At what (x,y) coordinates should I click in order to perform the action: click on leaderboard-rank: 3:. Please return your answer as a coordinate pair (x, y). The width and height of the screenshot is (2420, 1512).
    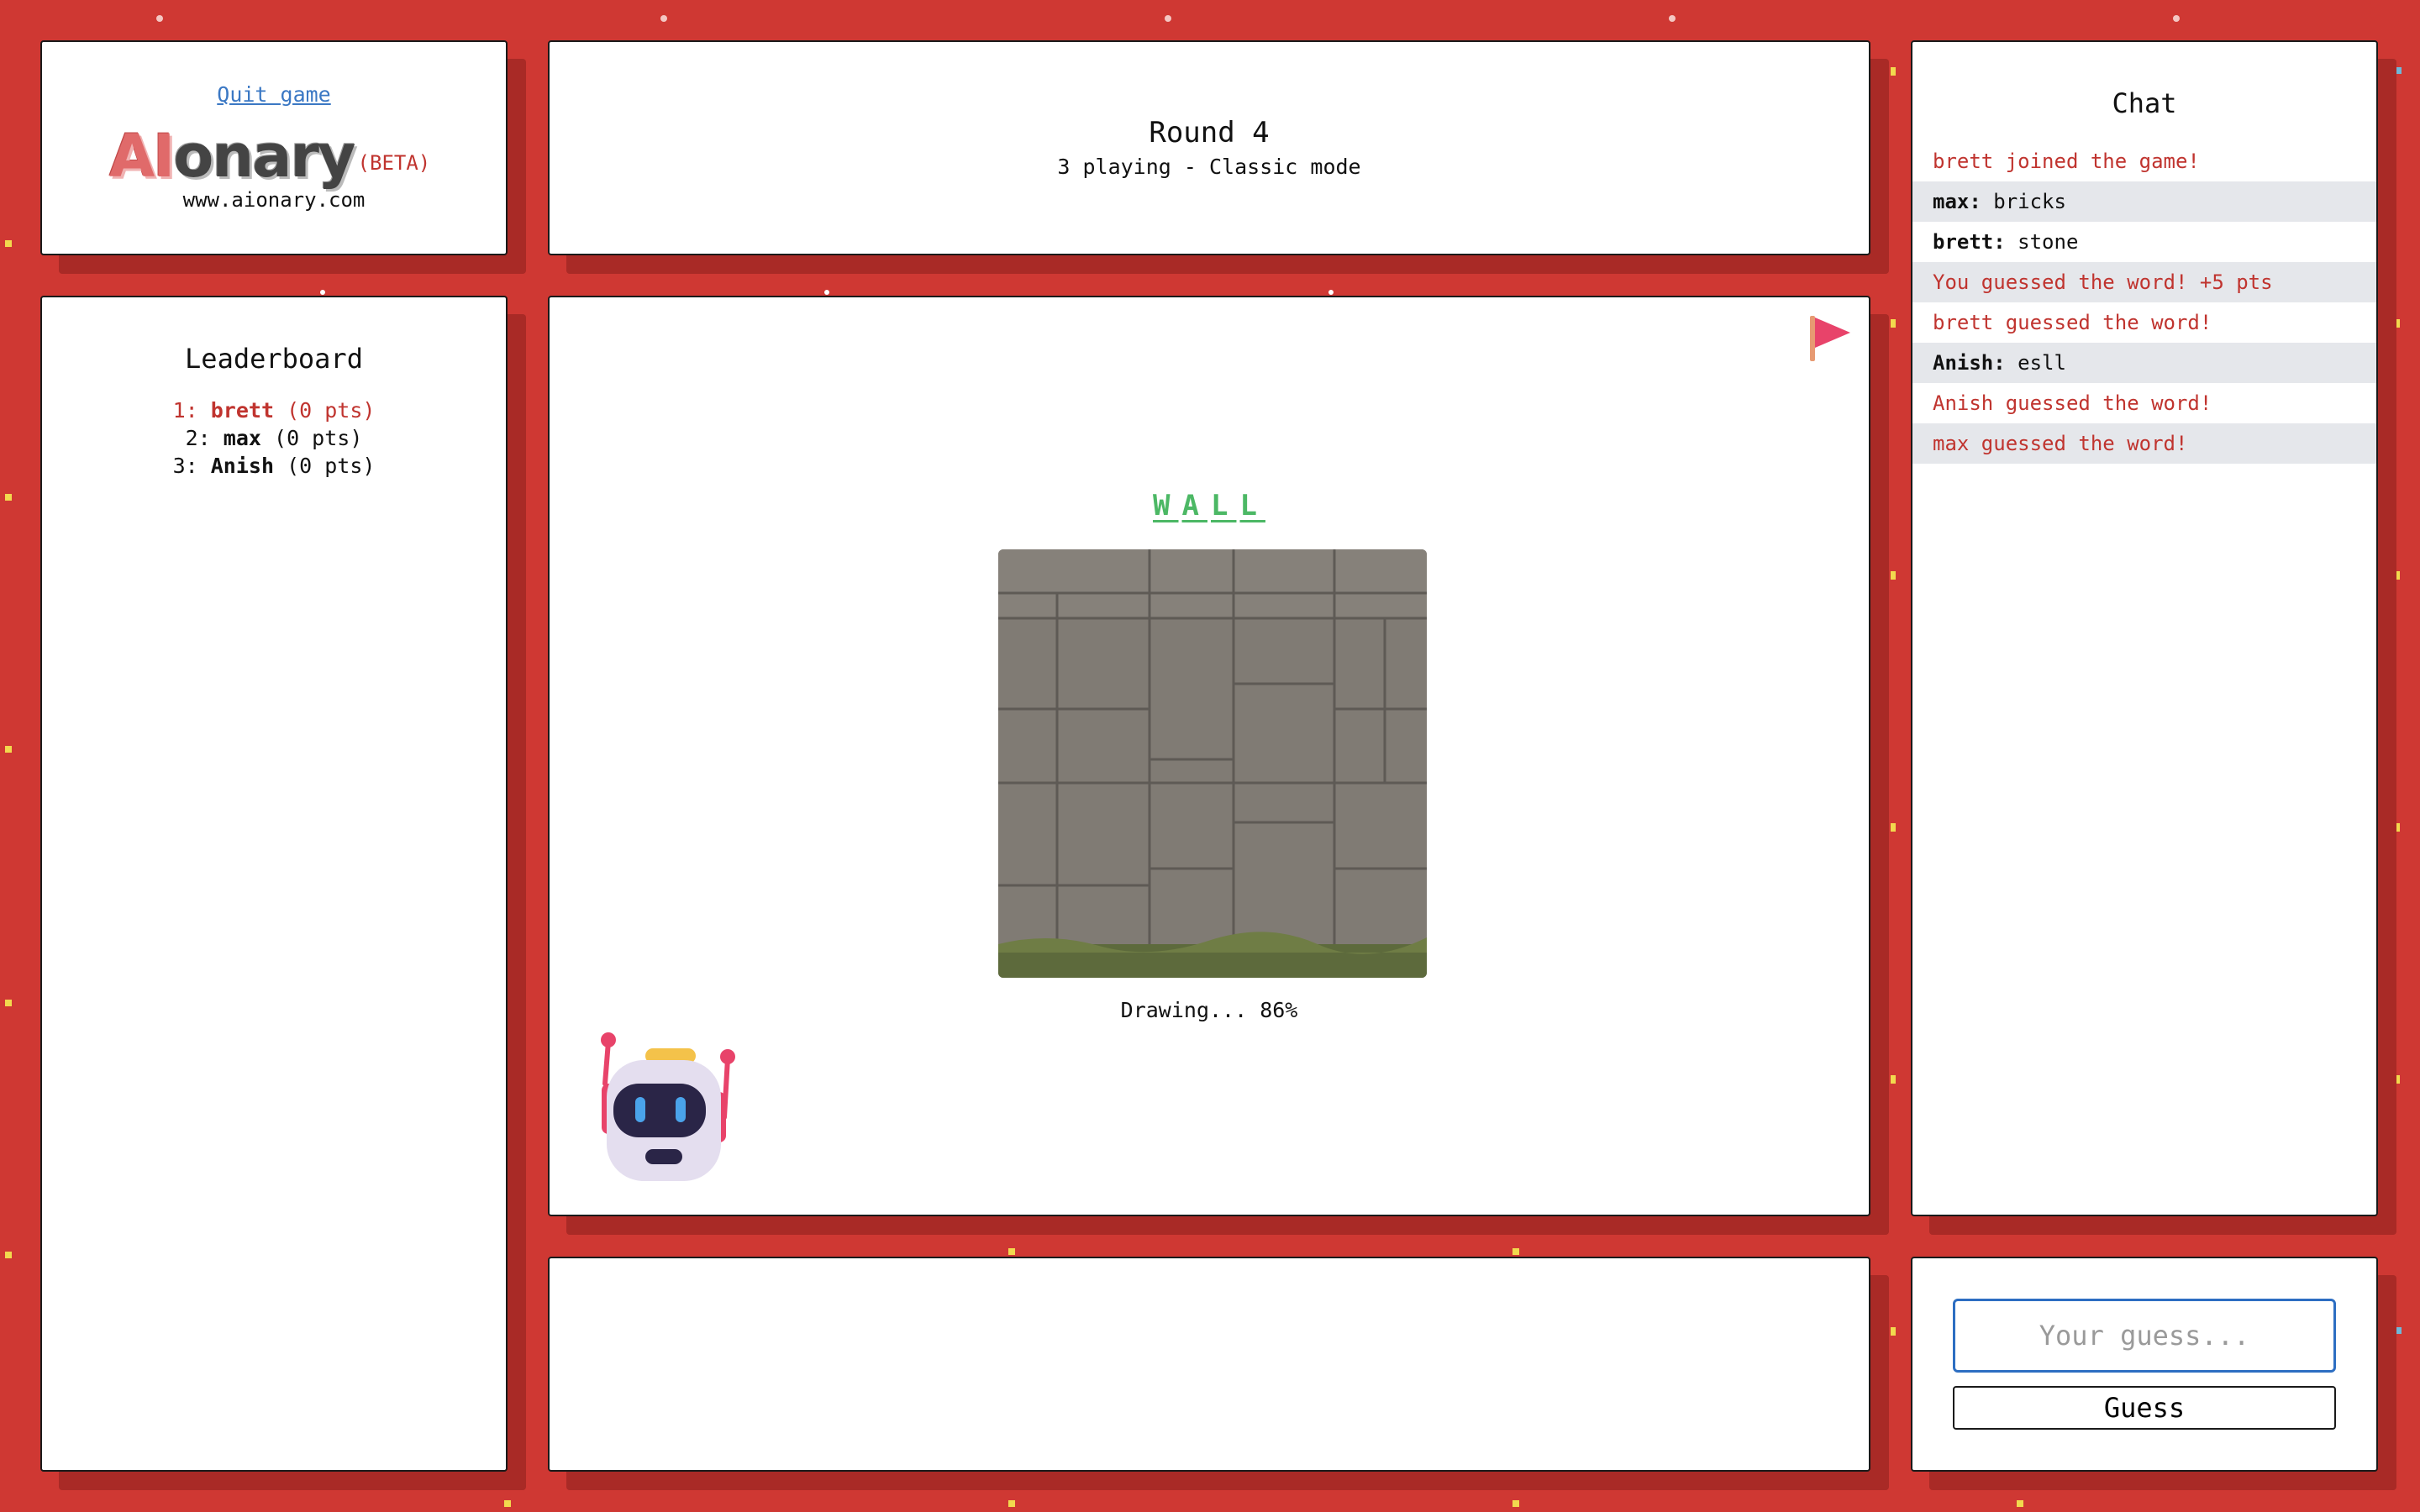
    Looking at the image, I should click on (185, 466).